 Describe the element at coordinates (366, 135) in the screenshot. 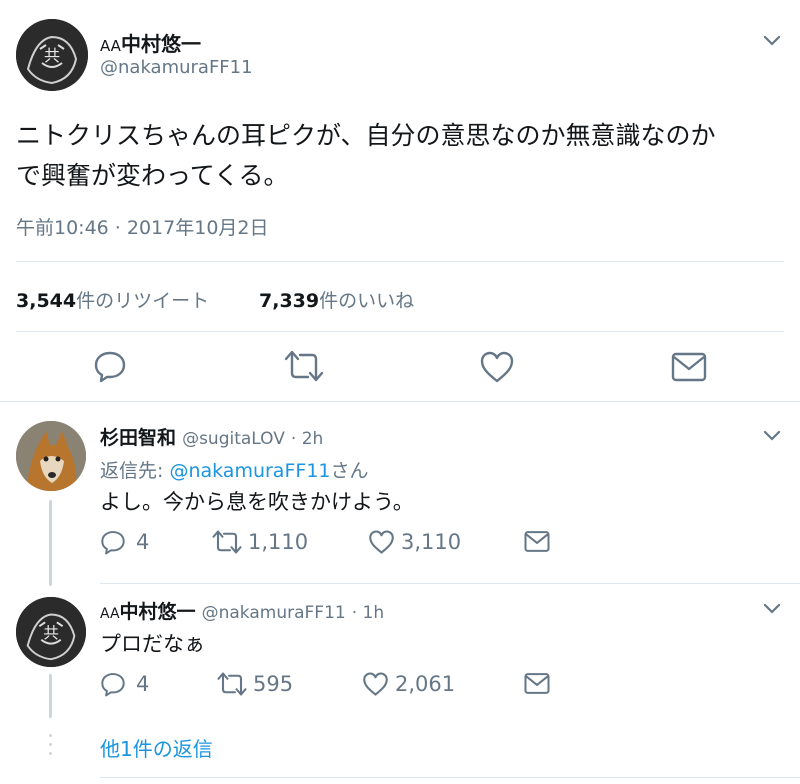

I see `tweet-text-line1: ニトクリスちゃんの耳ピクが、自分の意思なのか無意識なのか` at that location.